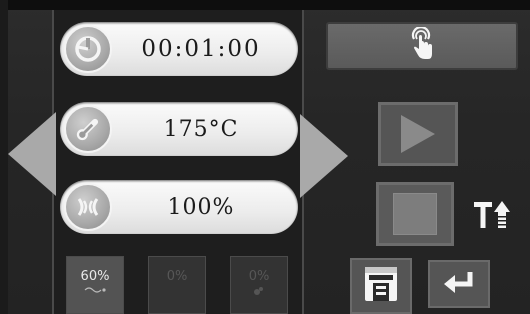 The width and height of the screenshot is (530, 314). What do you see at coordinates (88, 49) in the screenshot?
I see `timer-icon` at bounding box center [88, 49].